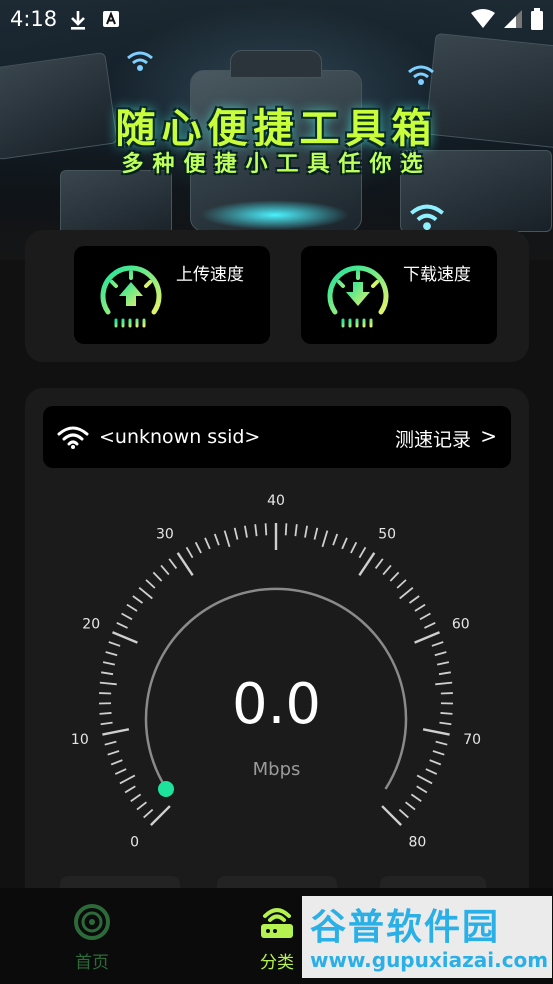 This screenshot has width=553, height=984. Describe the element at coordinates (483, 18) in the screenshot. I see `wifi-status-icon` at that location.